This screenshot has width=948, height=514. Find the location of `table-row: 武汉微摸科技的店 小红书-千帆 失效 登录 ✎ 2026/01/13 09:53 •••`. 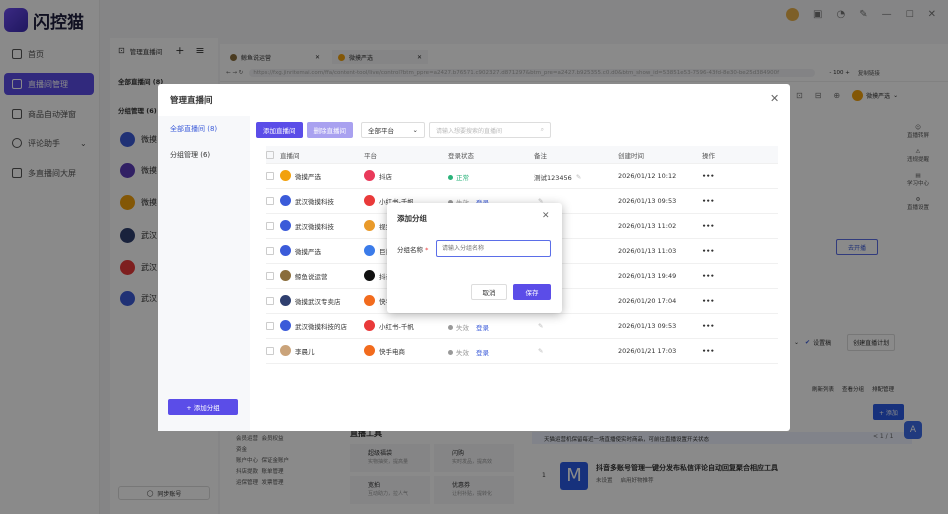

table-row: 武汉微摸科技的店 小红书-千帆 失效 登录 ✎ 2026/01/13 09:53 ••• is located at coordinates (522, 326).